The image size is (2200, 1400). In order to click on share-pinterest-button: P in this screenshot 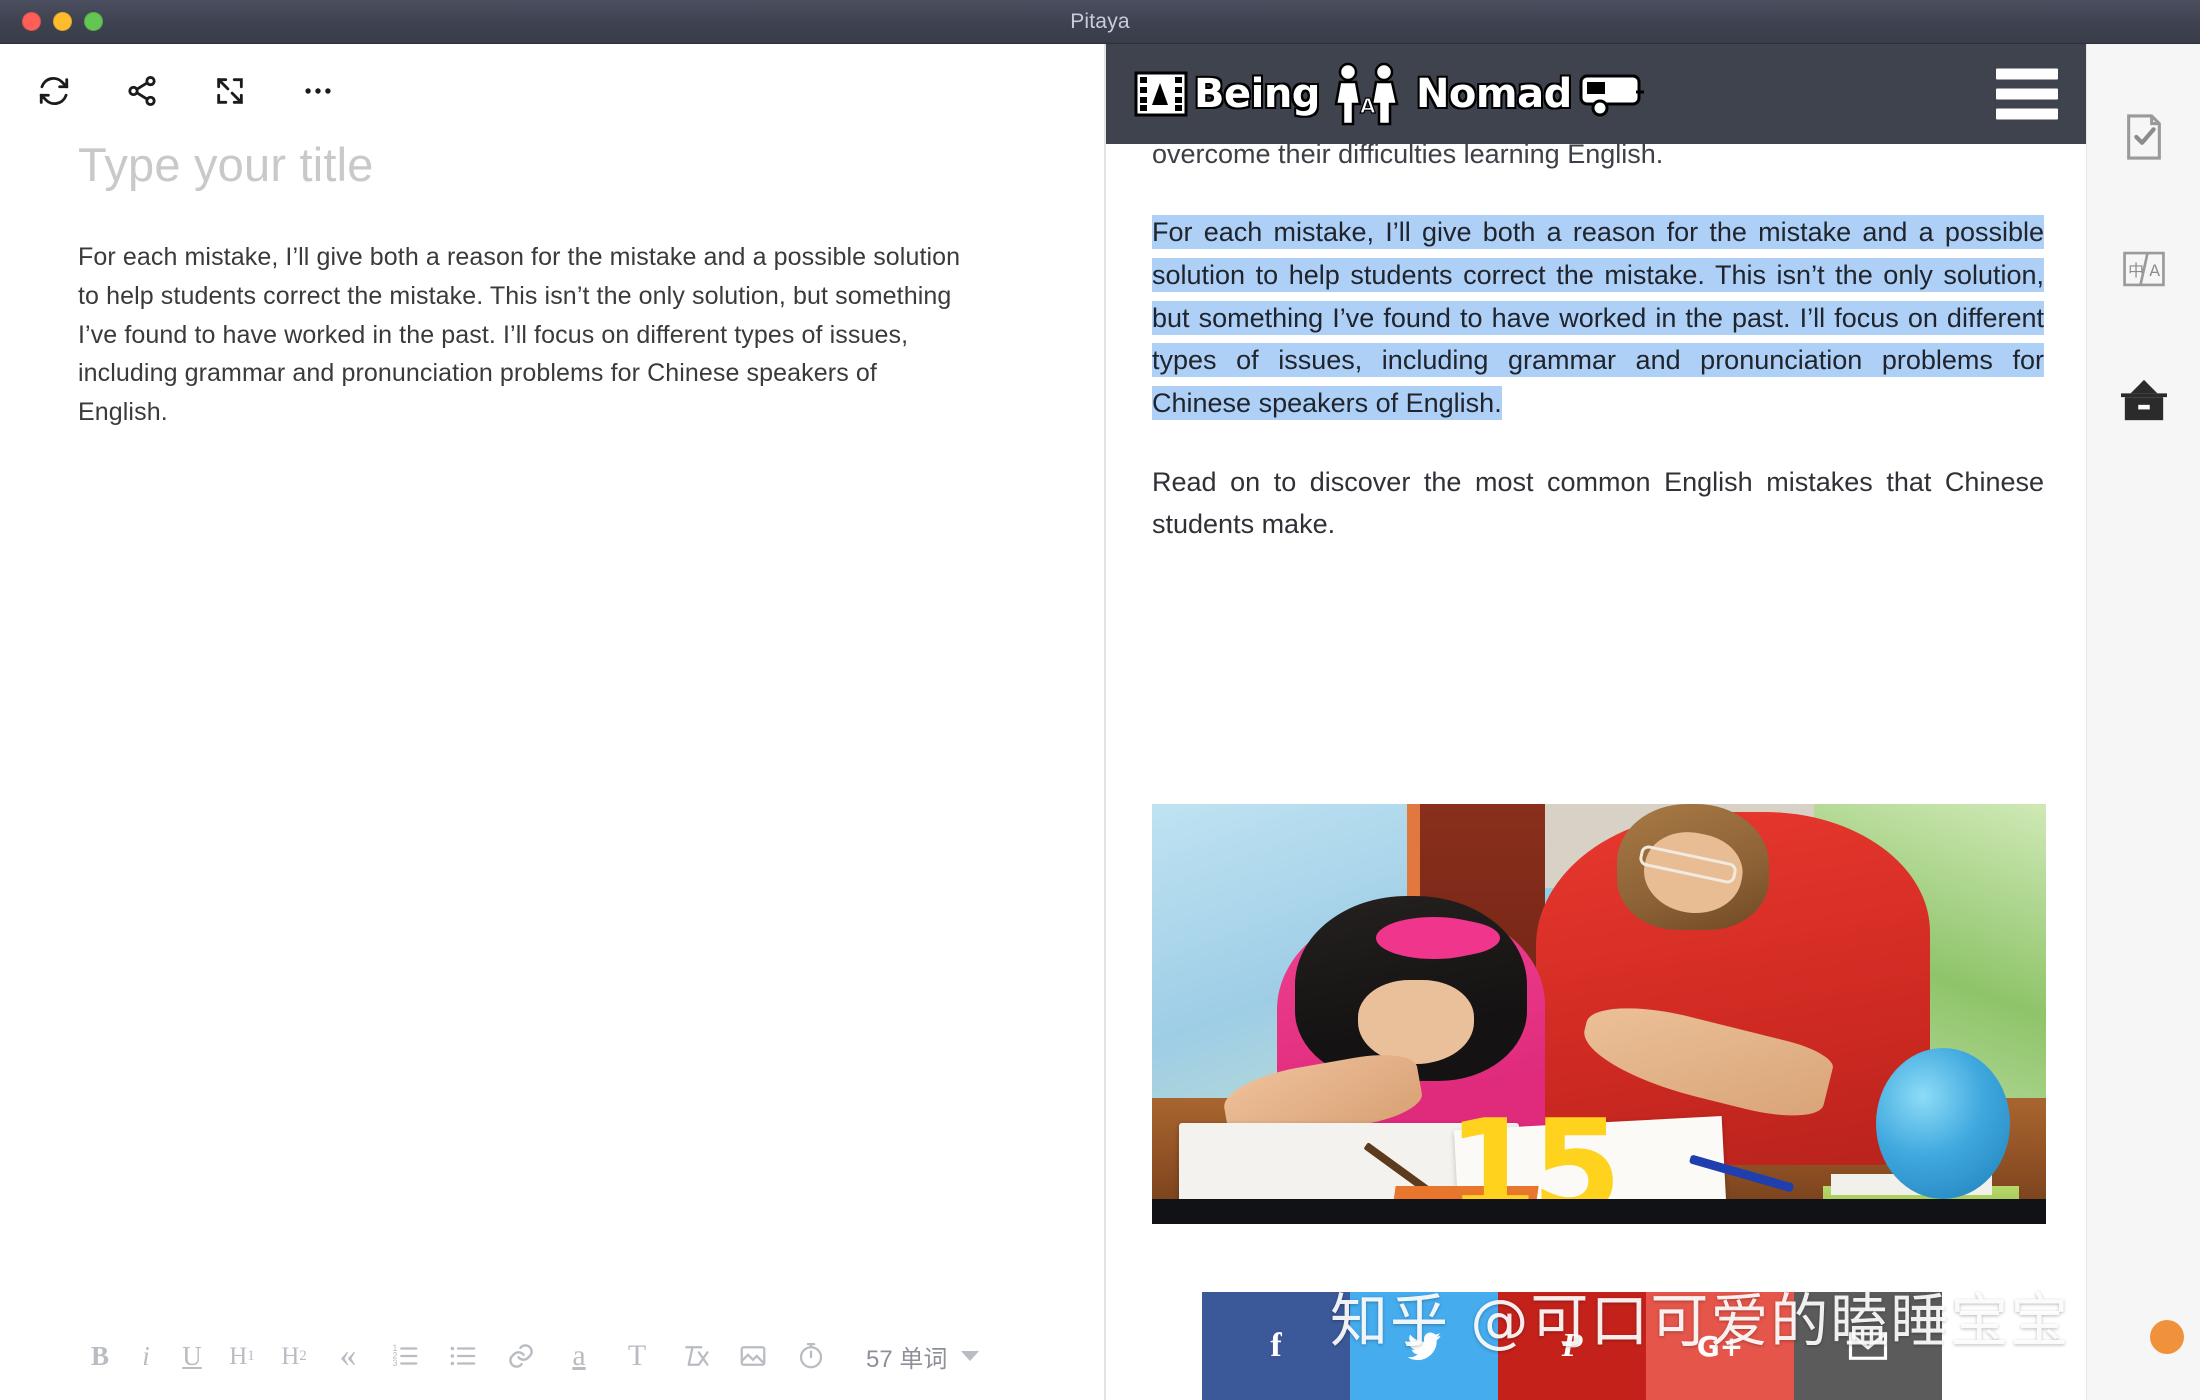, I will do `click(1572, 1346)`.